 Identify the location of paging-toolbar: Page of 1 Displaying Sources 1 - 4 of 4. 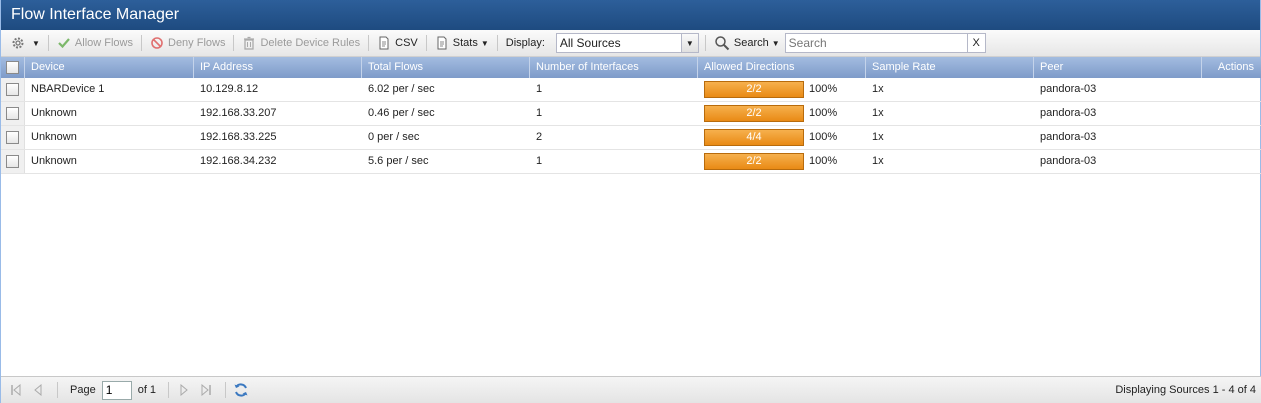
(631, 389).